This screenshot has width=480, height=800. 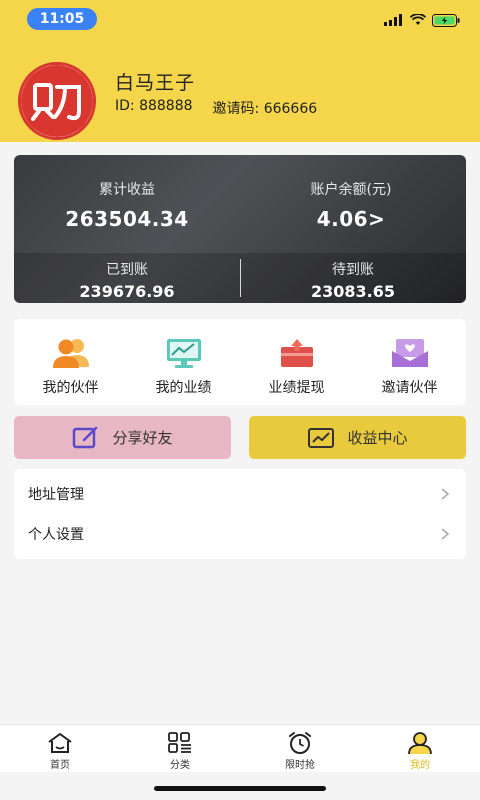 What do you see at coordinates (240, 278) in the screenshot?
I see `earnings-divider` at bounding box center [240, 278].